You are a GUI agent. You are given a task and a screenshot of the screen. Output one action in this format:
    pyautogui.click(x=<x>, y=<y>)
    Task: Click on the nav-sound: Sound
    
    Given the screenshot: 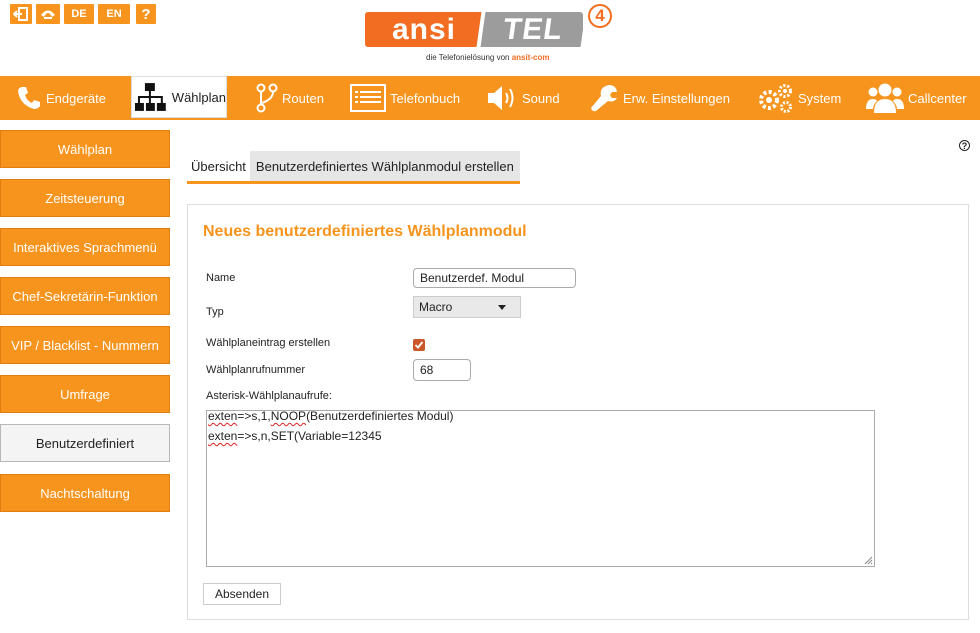 What is the action you would take?
    pyautogui.click(x=523, y=98)
    